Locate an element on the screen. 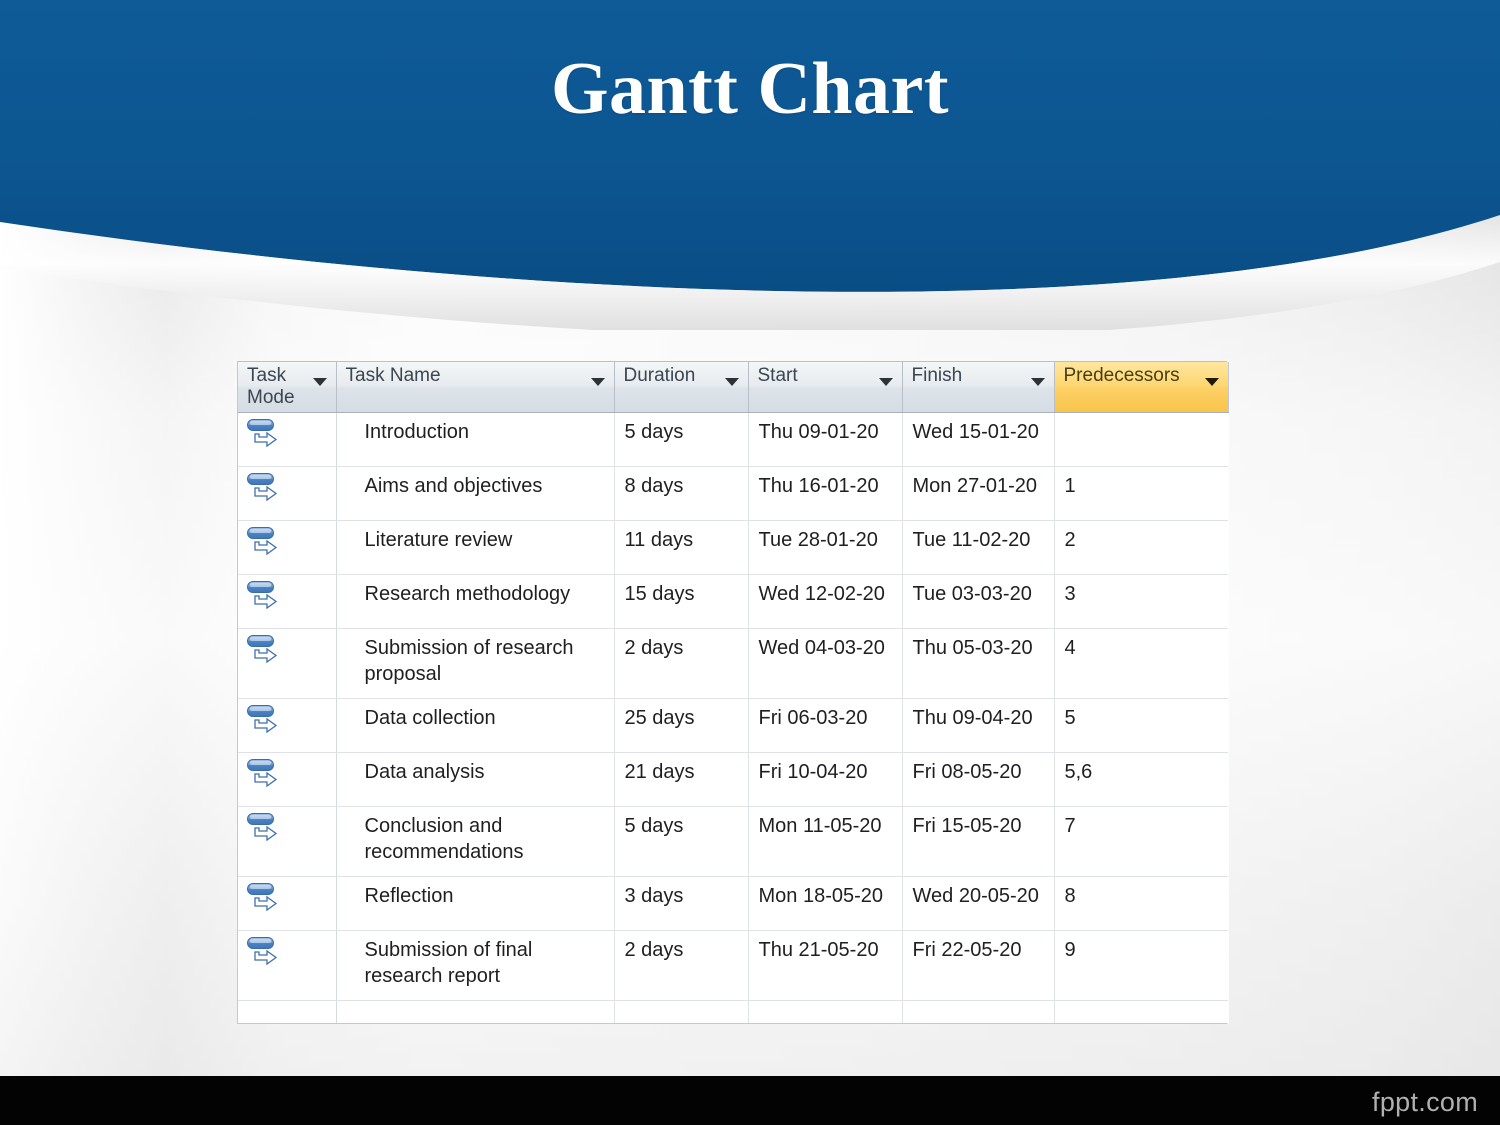 This screenshot has width=1500, height=1125. column-header-label: Task Name is located at coordinates (393, 375).